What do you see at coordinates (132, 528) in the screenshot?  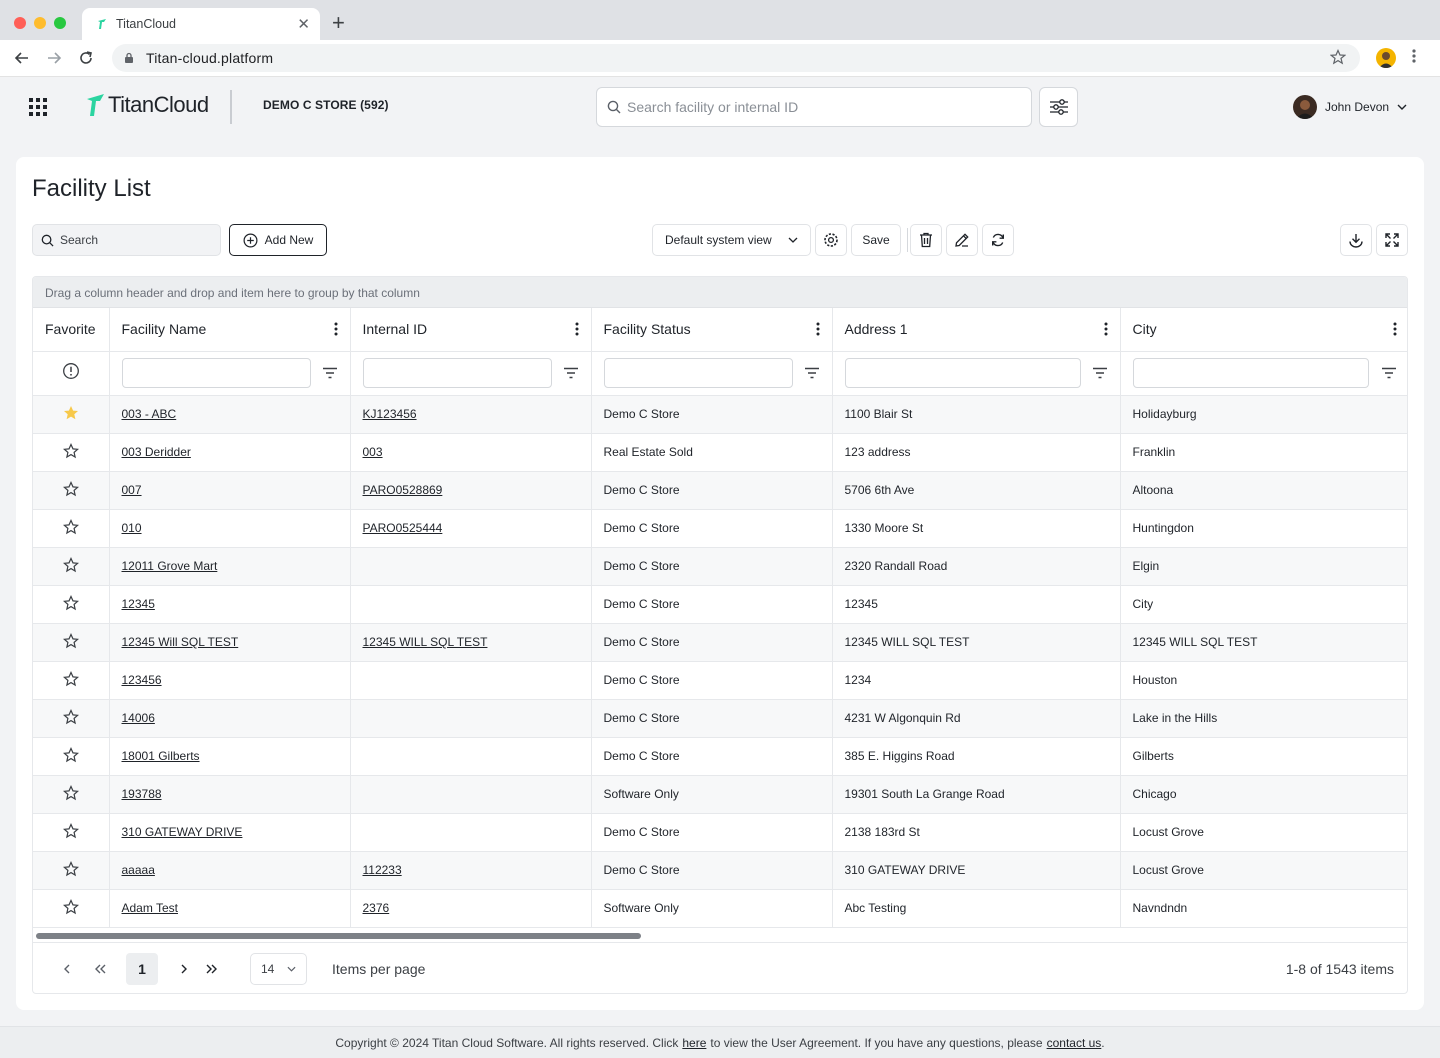 I see `facility-name-link: 010` at bounding box center [132, 528].